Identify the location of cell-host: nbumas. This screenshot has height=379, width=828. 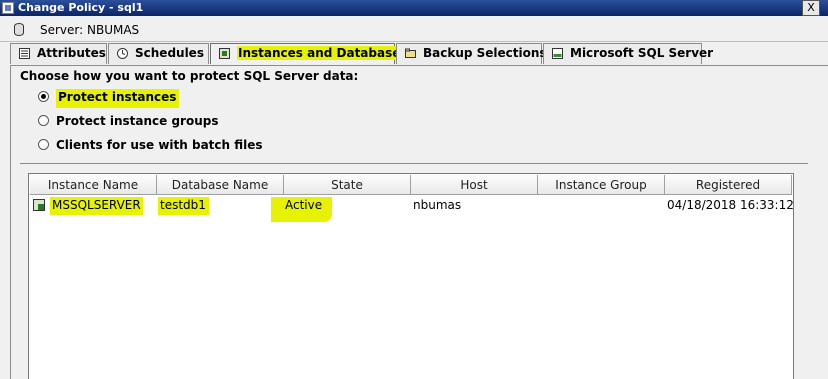
(437, 205).